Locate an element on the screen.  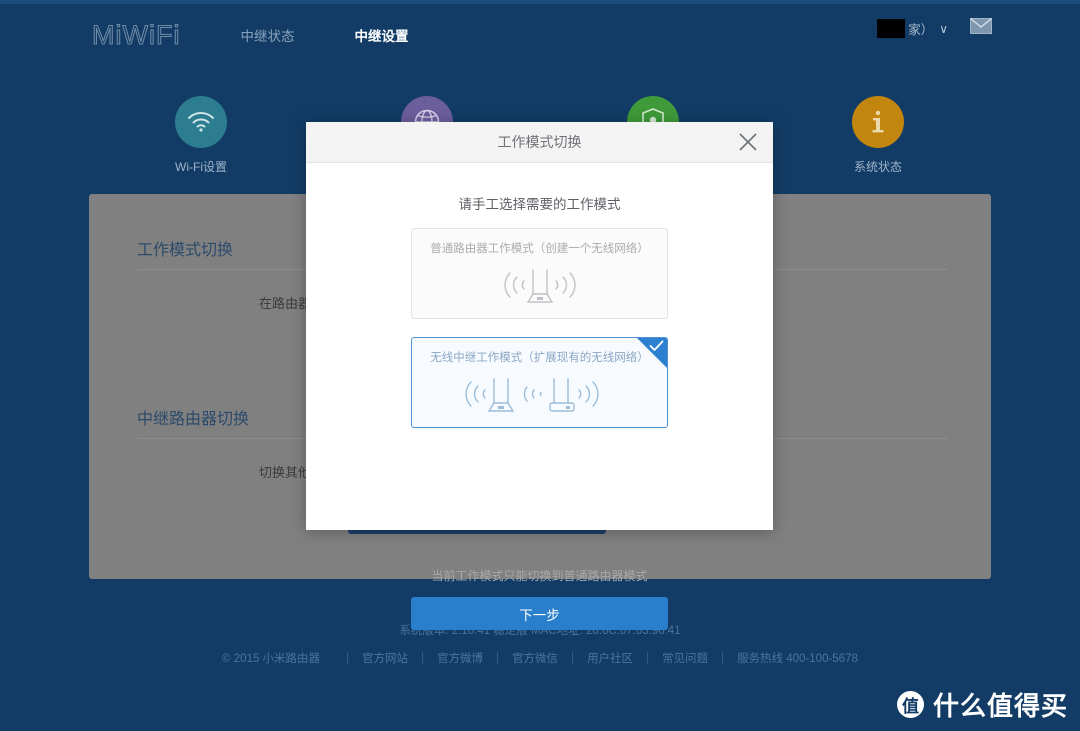
mail-icon is located at coordinates (981, 28).